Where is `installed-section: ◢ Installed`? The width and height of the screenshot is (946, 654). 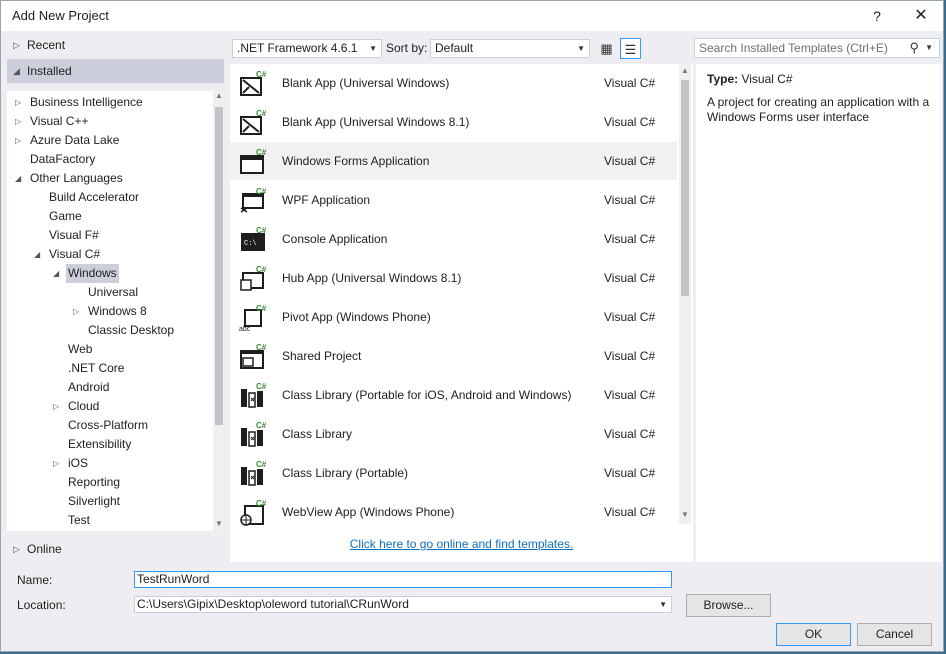 installed-section: ◢ Installed is located at coordinates (115, 71).